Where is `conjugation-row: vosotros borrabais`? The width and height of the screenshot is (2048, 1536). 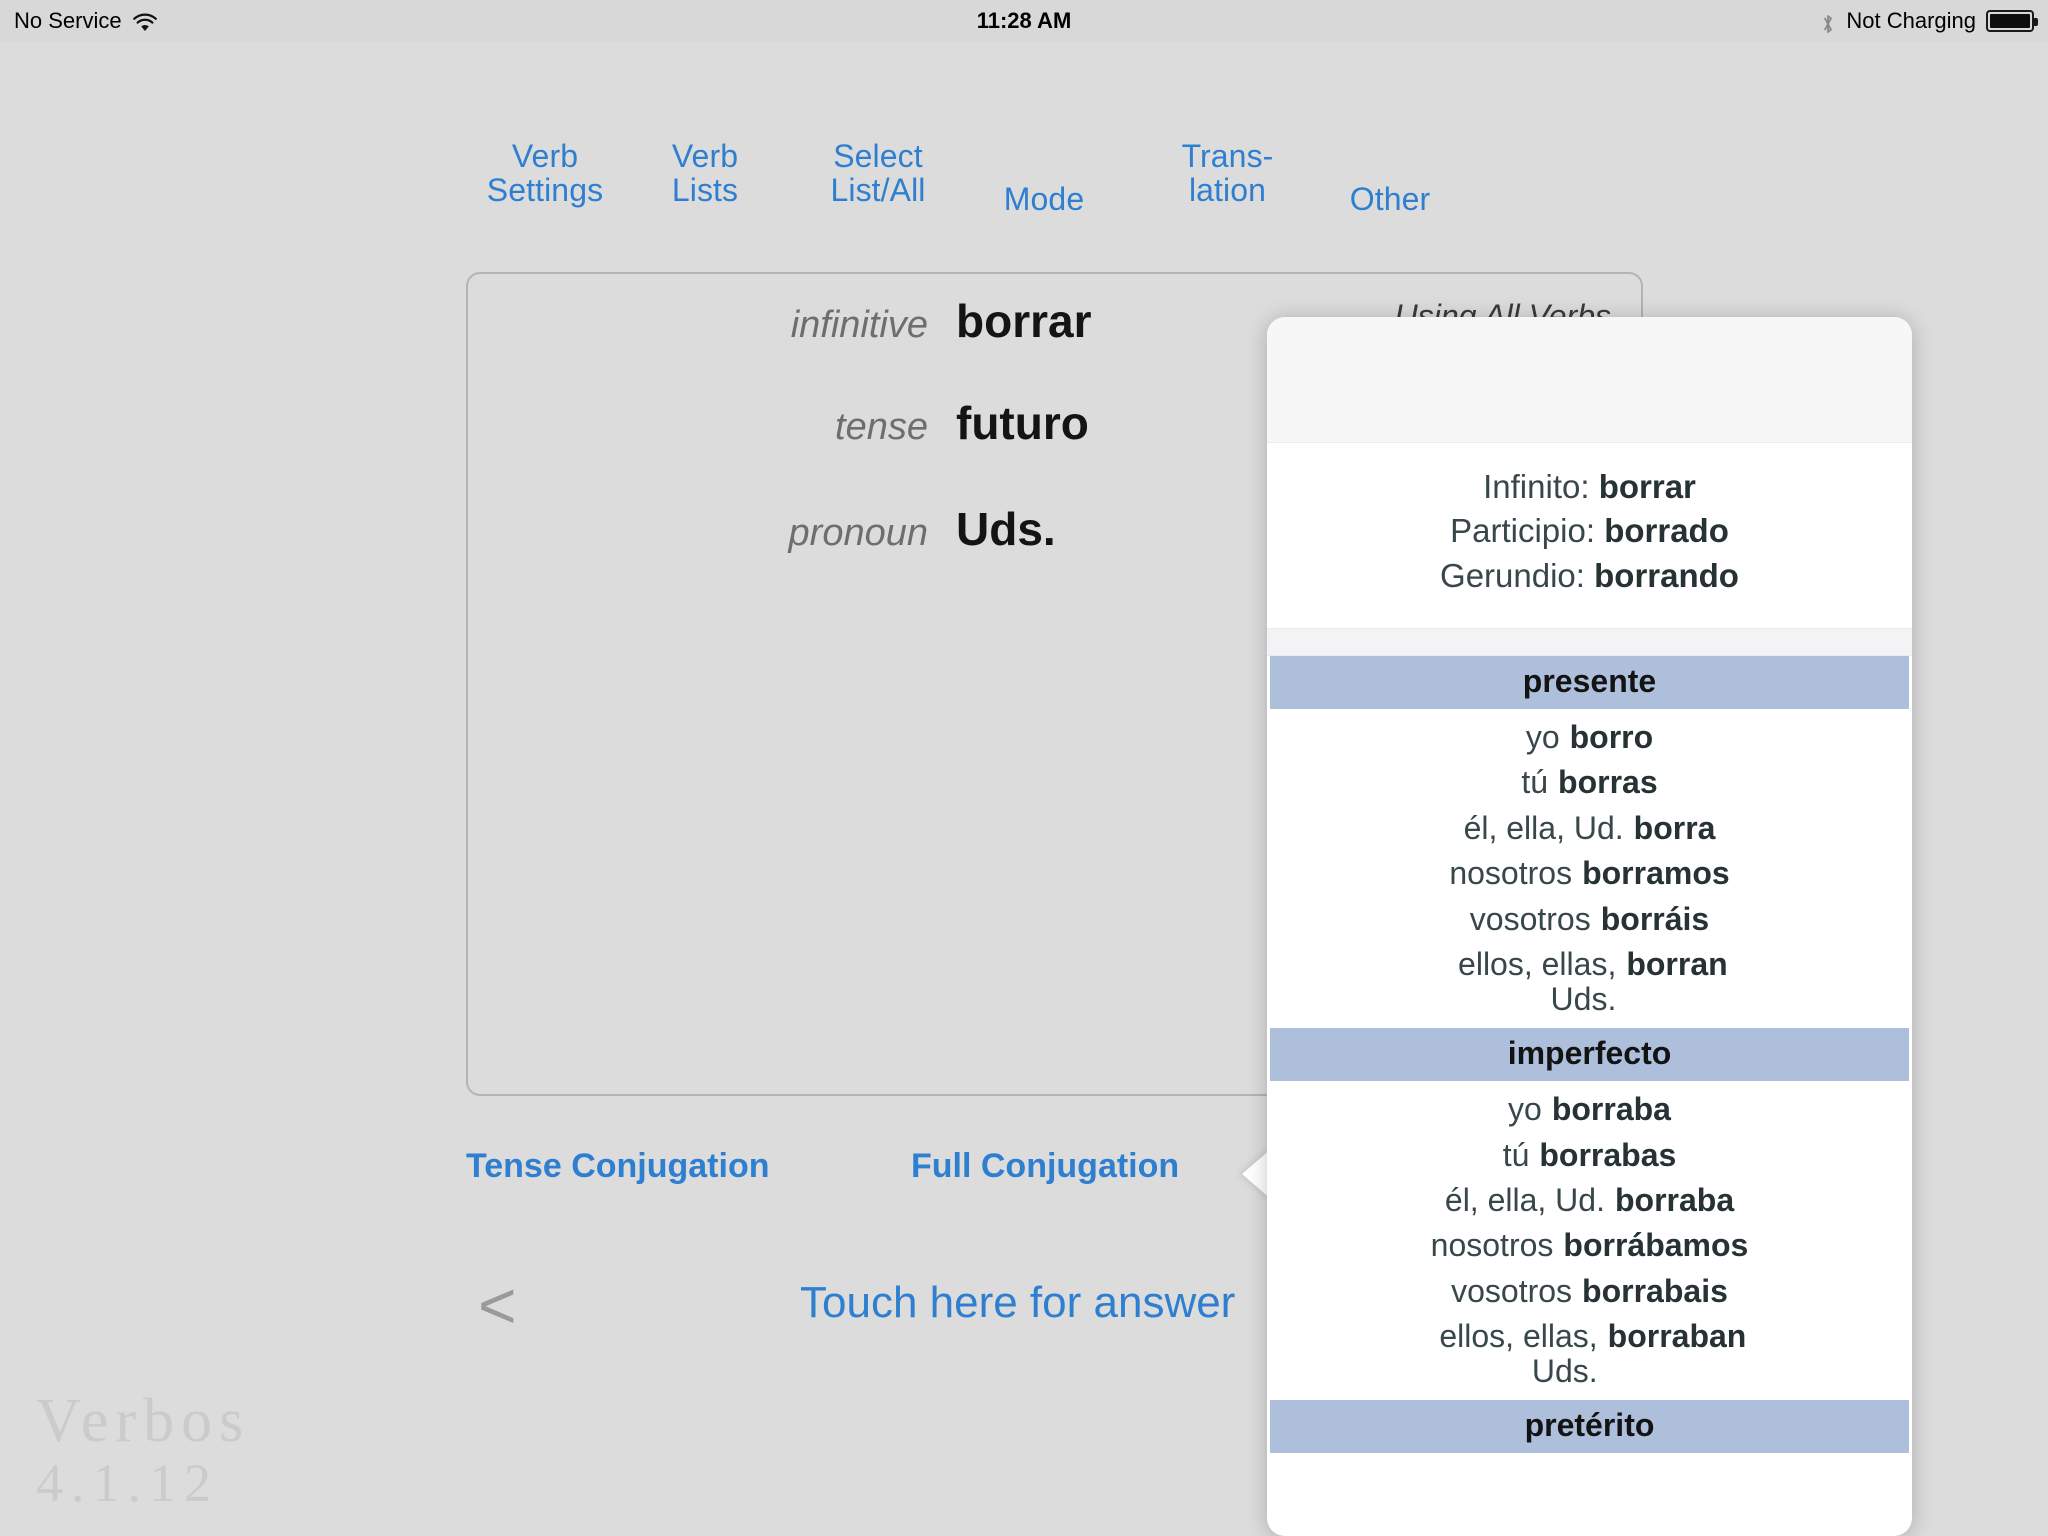 conjugation-row: vosotros borrabais is located at coordinates (1589, 1291).